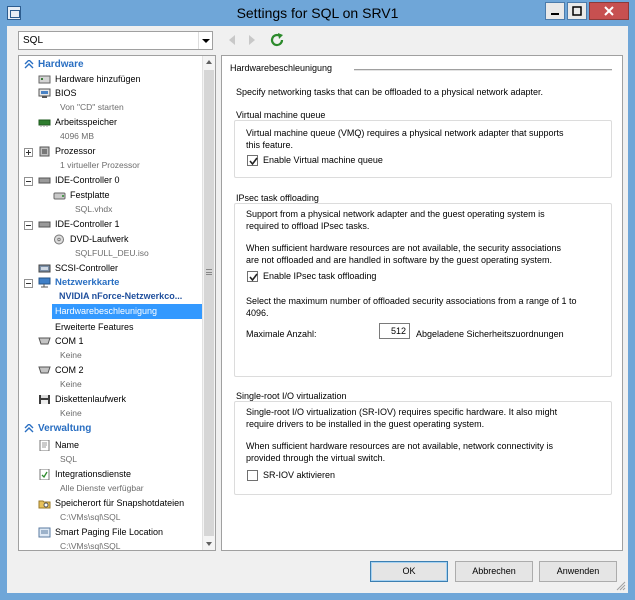 This screenshot has height=600, width=635. I want to click on management-section-header: Verwaltung, so click(64, 428).